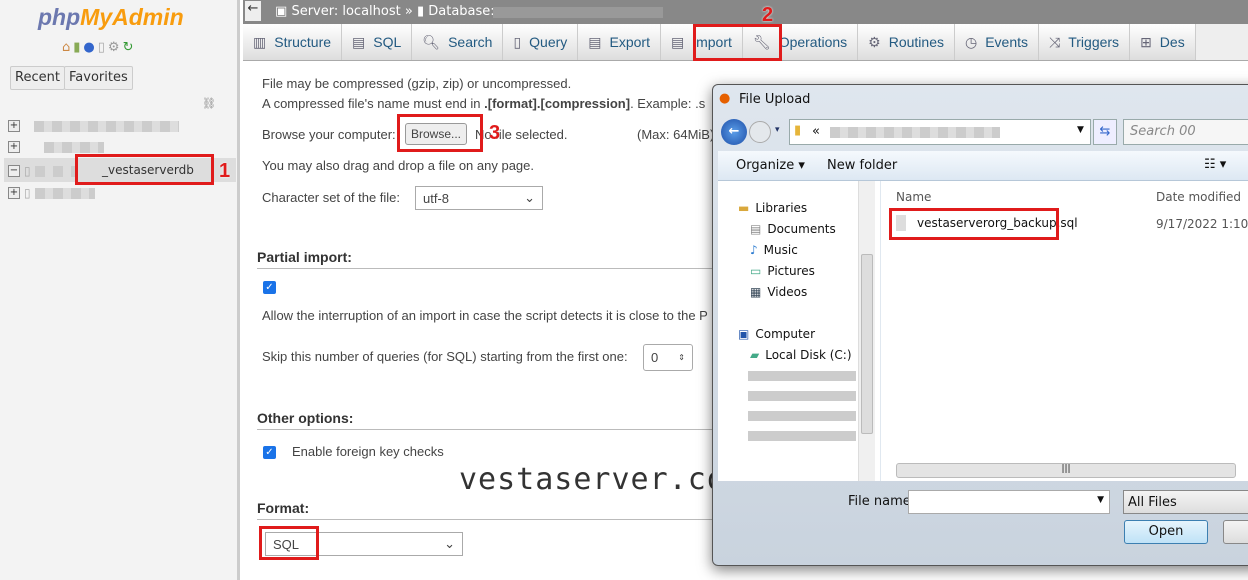 The height and width of the screenshot is (580, 1248). What do you see at coordinates (862, 165) in the screenshot?
I see `new-folder-button: New folder` at bounding box center [862, 165].